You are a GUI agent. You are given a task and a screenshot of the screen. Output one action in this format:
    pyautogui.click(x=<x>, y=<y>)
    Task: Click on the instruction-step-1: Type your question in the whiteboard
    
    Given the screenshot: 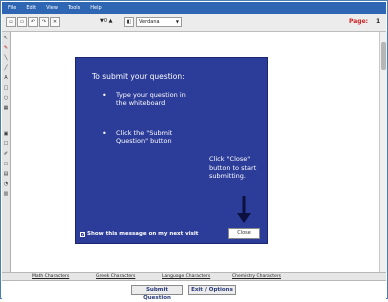 What is the action you would take?
    pyautogui.click(x=151, y=99)
    